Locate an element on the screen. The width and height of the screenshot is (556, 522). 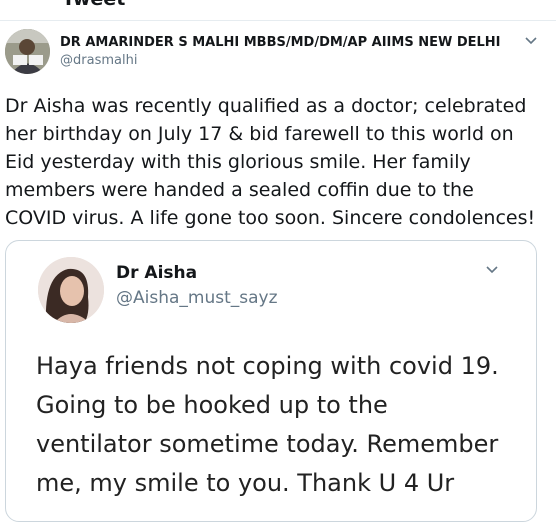
author-handle: @drasmalhi is located at coordinates (98, 60).